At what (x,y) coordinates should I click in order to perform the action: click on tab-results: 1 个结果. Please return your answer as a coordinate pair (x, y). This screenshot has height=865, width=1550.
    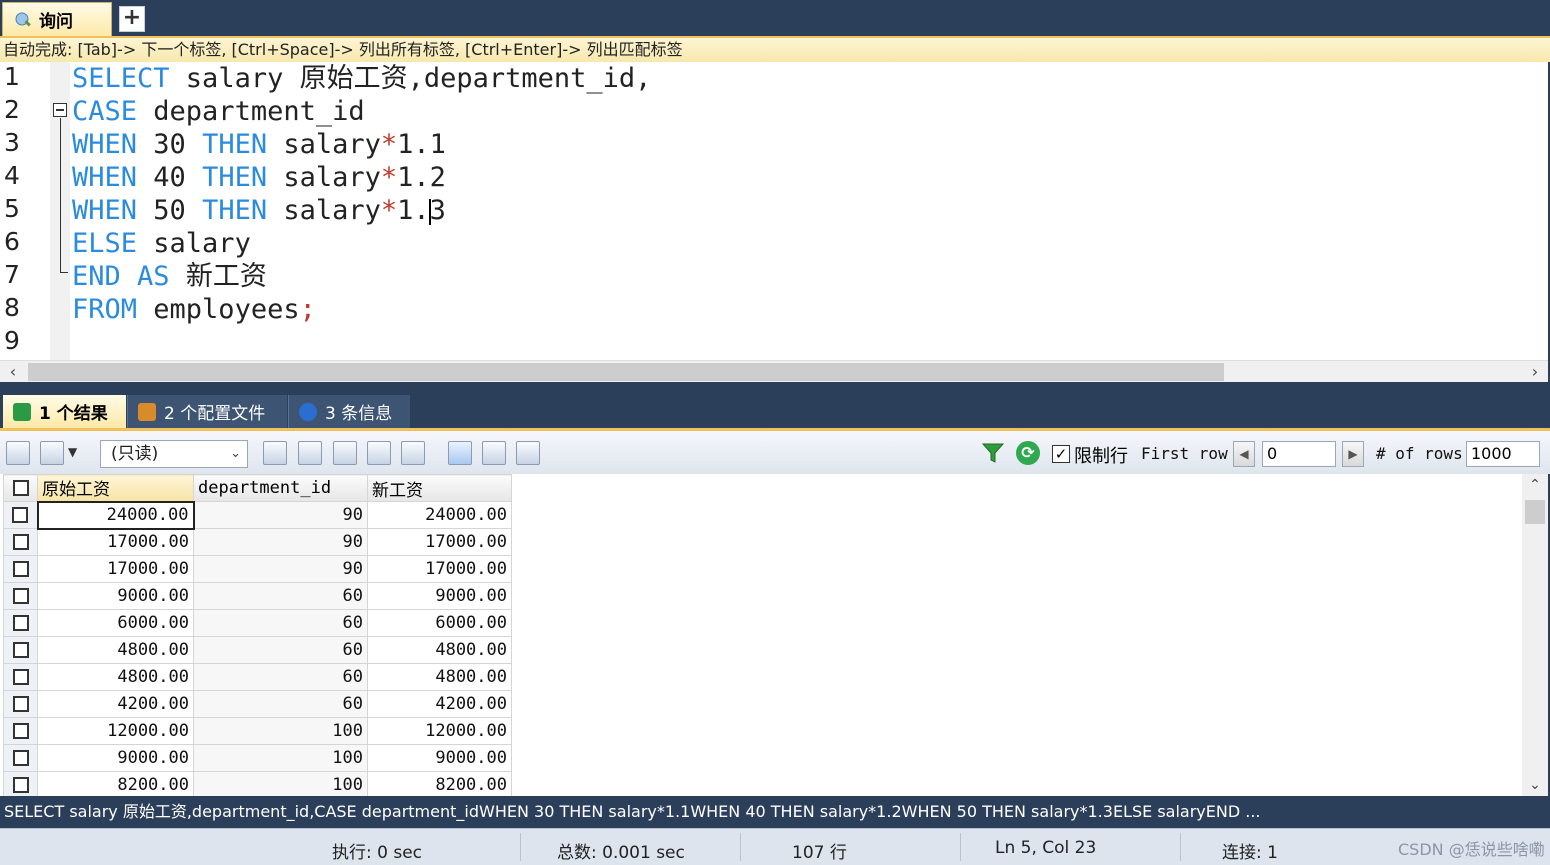
    Looking at the image, I should click on (64, 411).